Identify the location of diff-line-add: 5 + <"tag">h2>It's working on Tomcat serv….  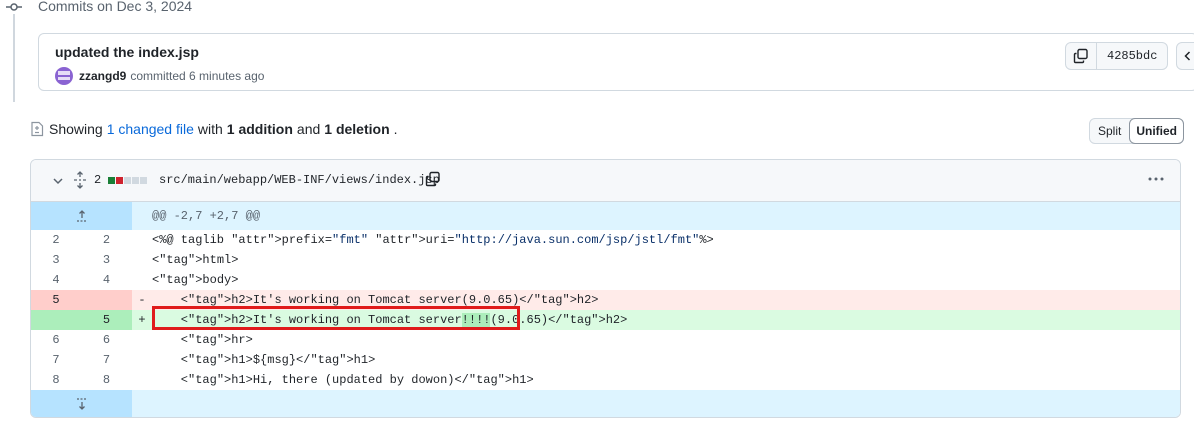
(605, 320).